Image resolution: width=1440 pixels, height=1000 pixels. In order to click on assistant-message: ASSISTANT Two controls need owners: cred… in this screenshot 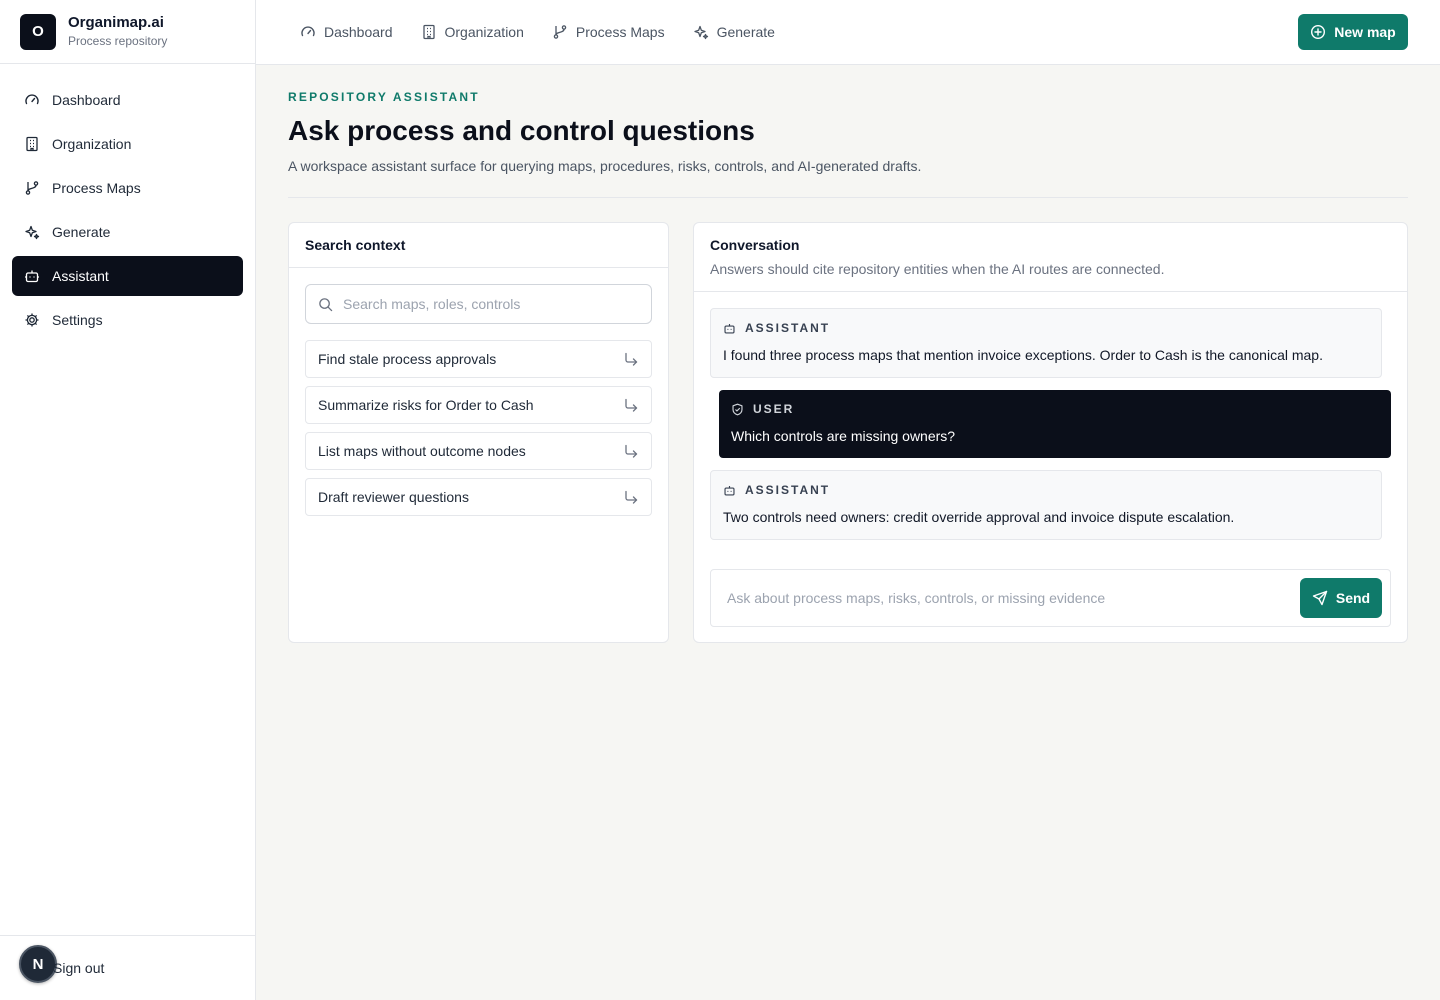, I will do `click(1046, 505)`.